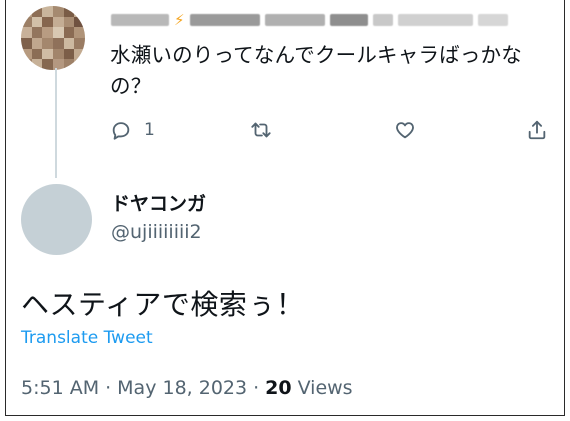 This screenshot has width=570, height=421. I want to click on parent-author-redacted: ⚡, so click(331, 20).